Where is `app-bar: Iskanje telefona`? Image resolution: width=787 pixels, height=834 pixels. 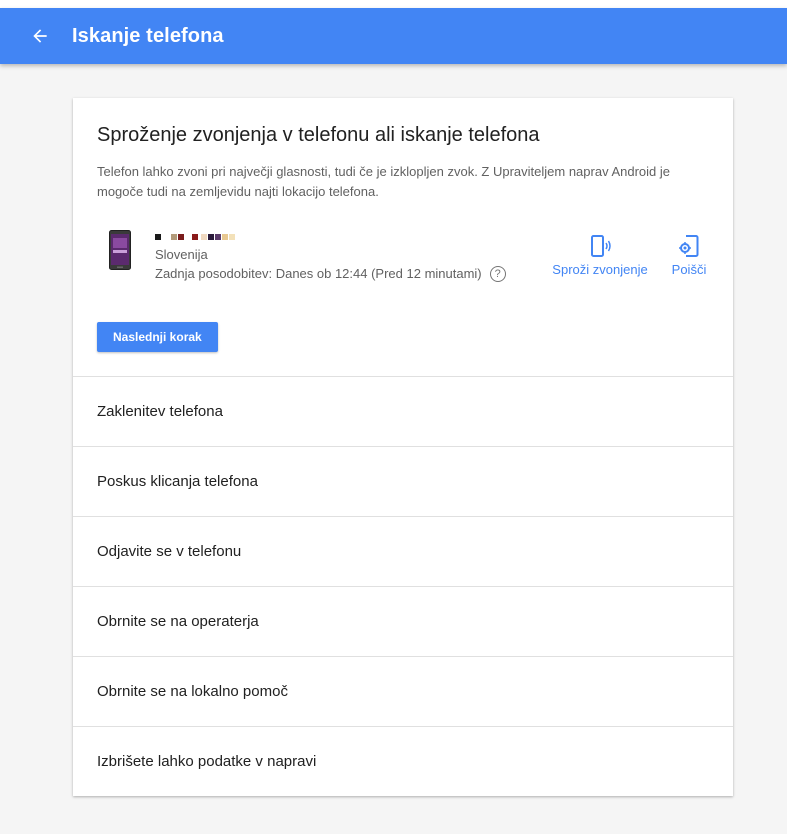
app-bar: Iskanje telefona is located at coordinates (393, 36).